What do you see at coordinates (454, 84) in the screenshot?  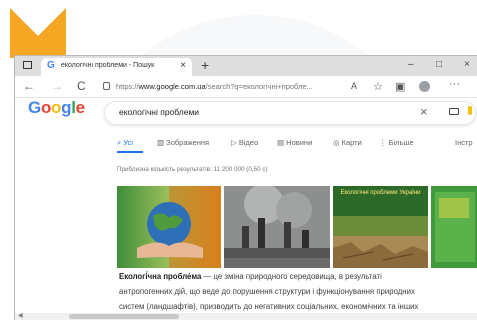 I see `more-menu-icon: ···` at bounding box center [454, 84].